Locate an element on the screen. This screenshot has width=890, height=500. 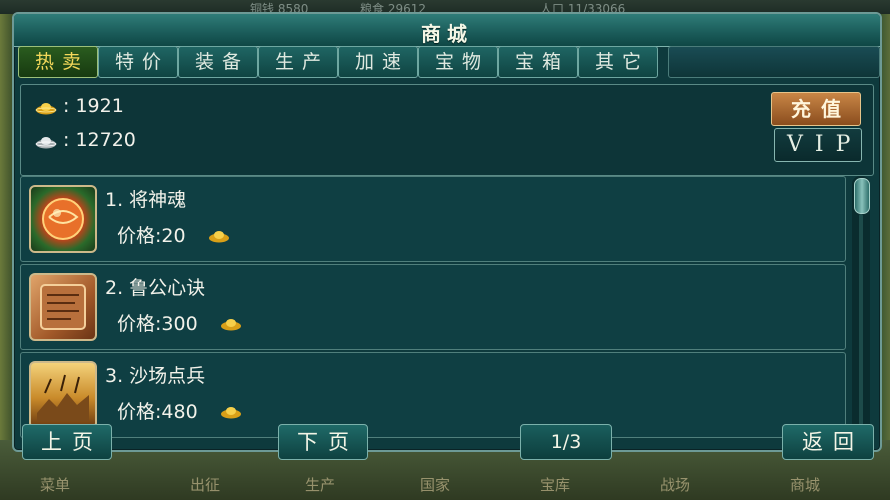
silver-amount: : 12720 is located at coordinates (99, 140).